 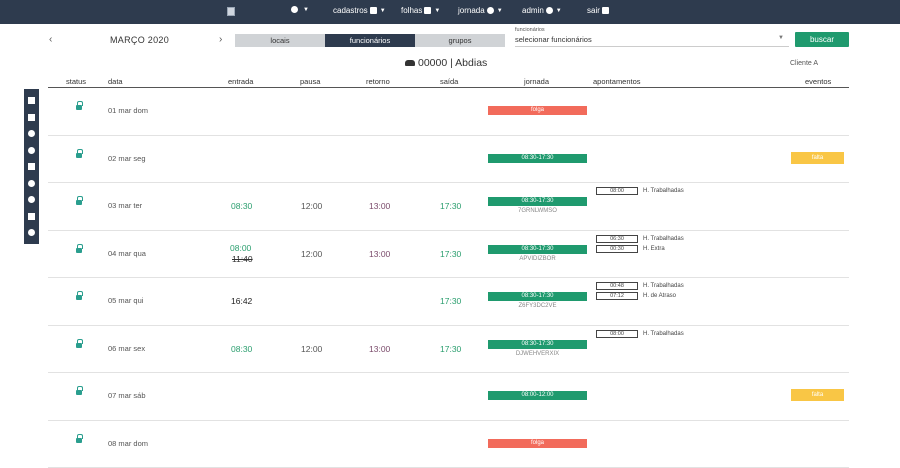 What do you see at coordinates (448, 397) in the screenshot?
I see `table-row: 07 mar sáb08:00-12:00falta` at bounding box center [448, 397].